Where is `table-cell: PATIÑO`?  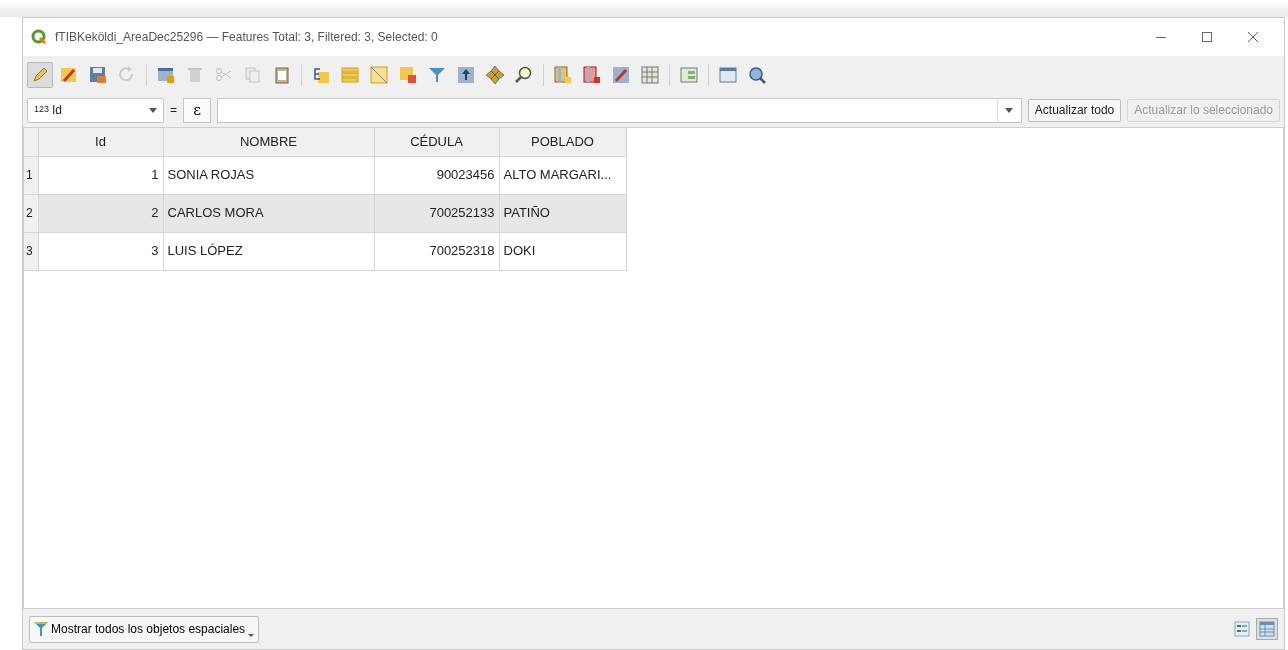
table-cell: PATIÑO is located at coordinates (562, 213).